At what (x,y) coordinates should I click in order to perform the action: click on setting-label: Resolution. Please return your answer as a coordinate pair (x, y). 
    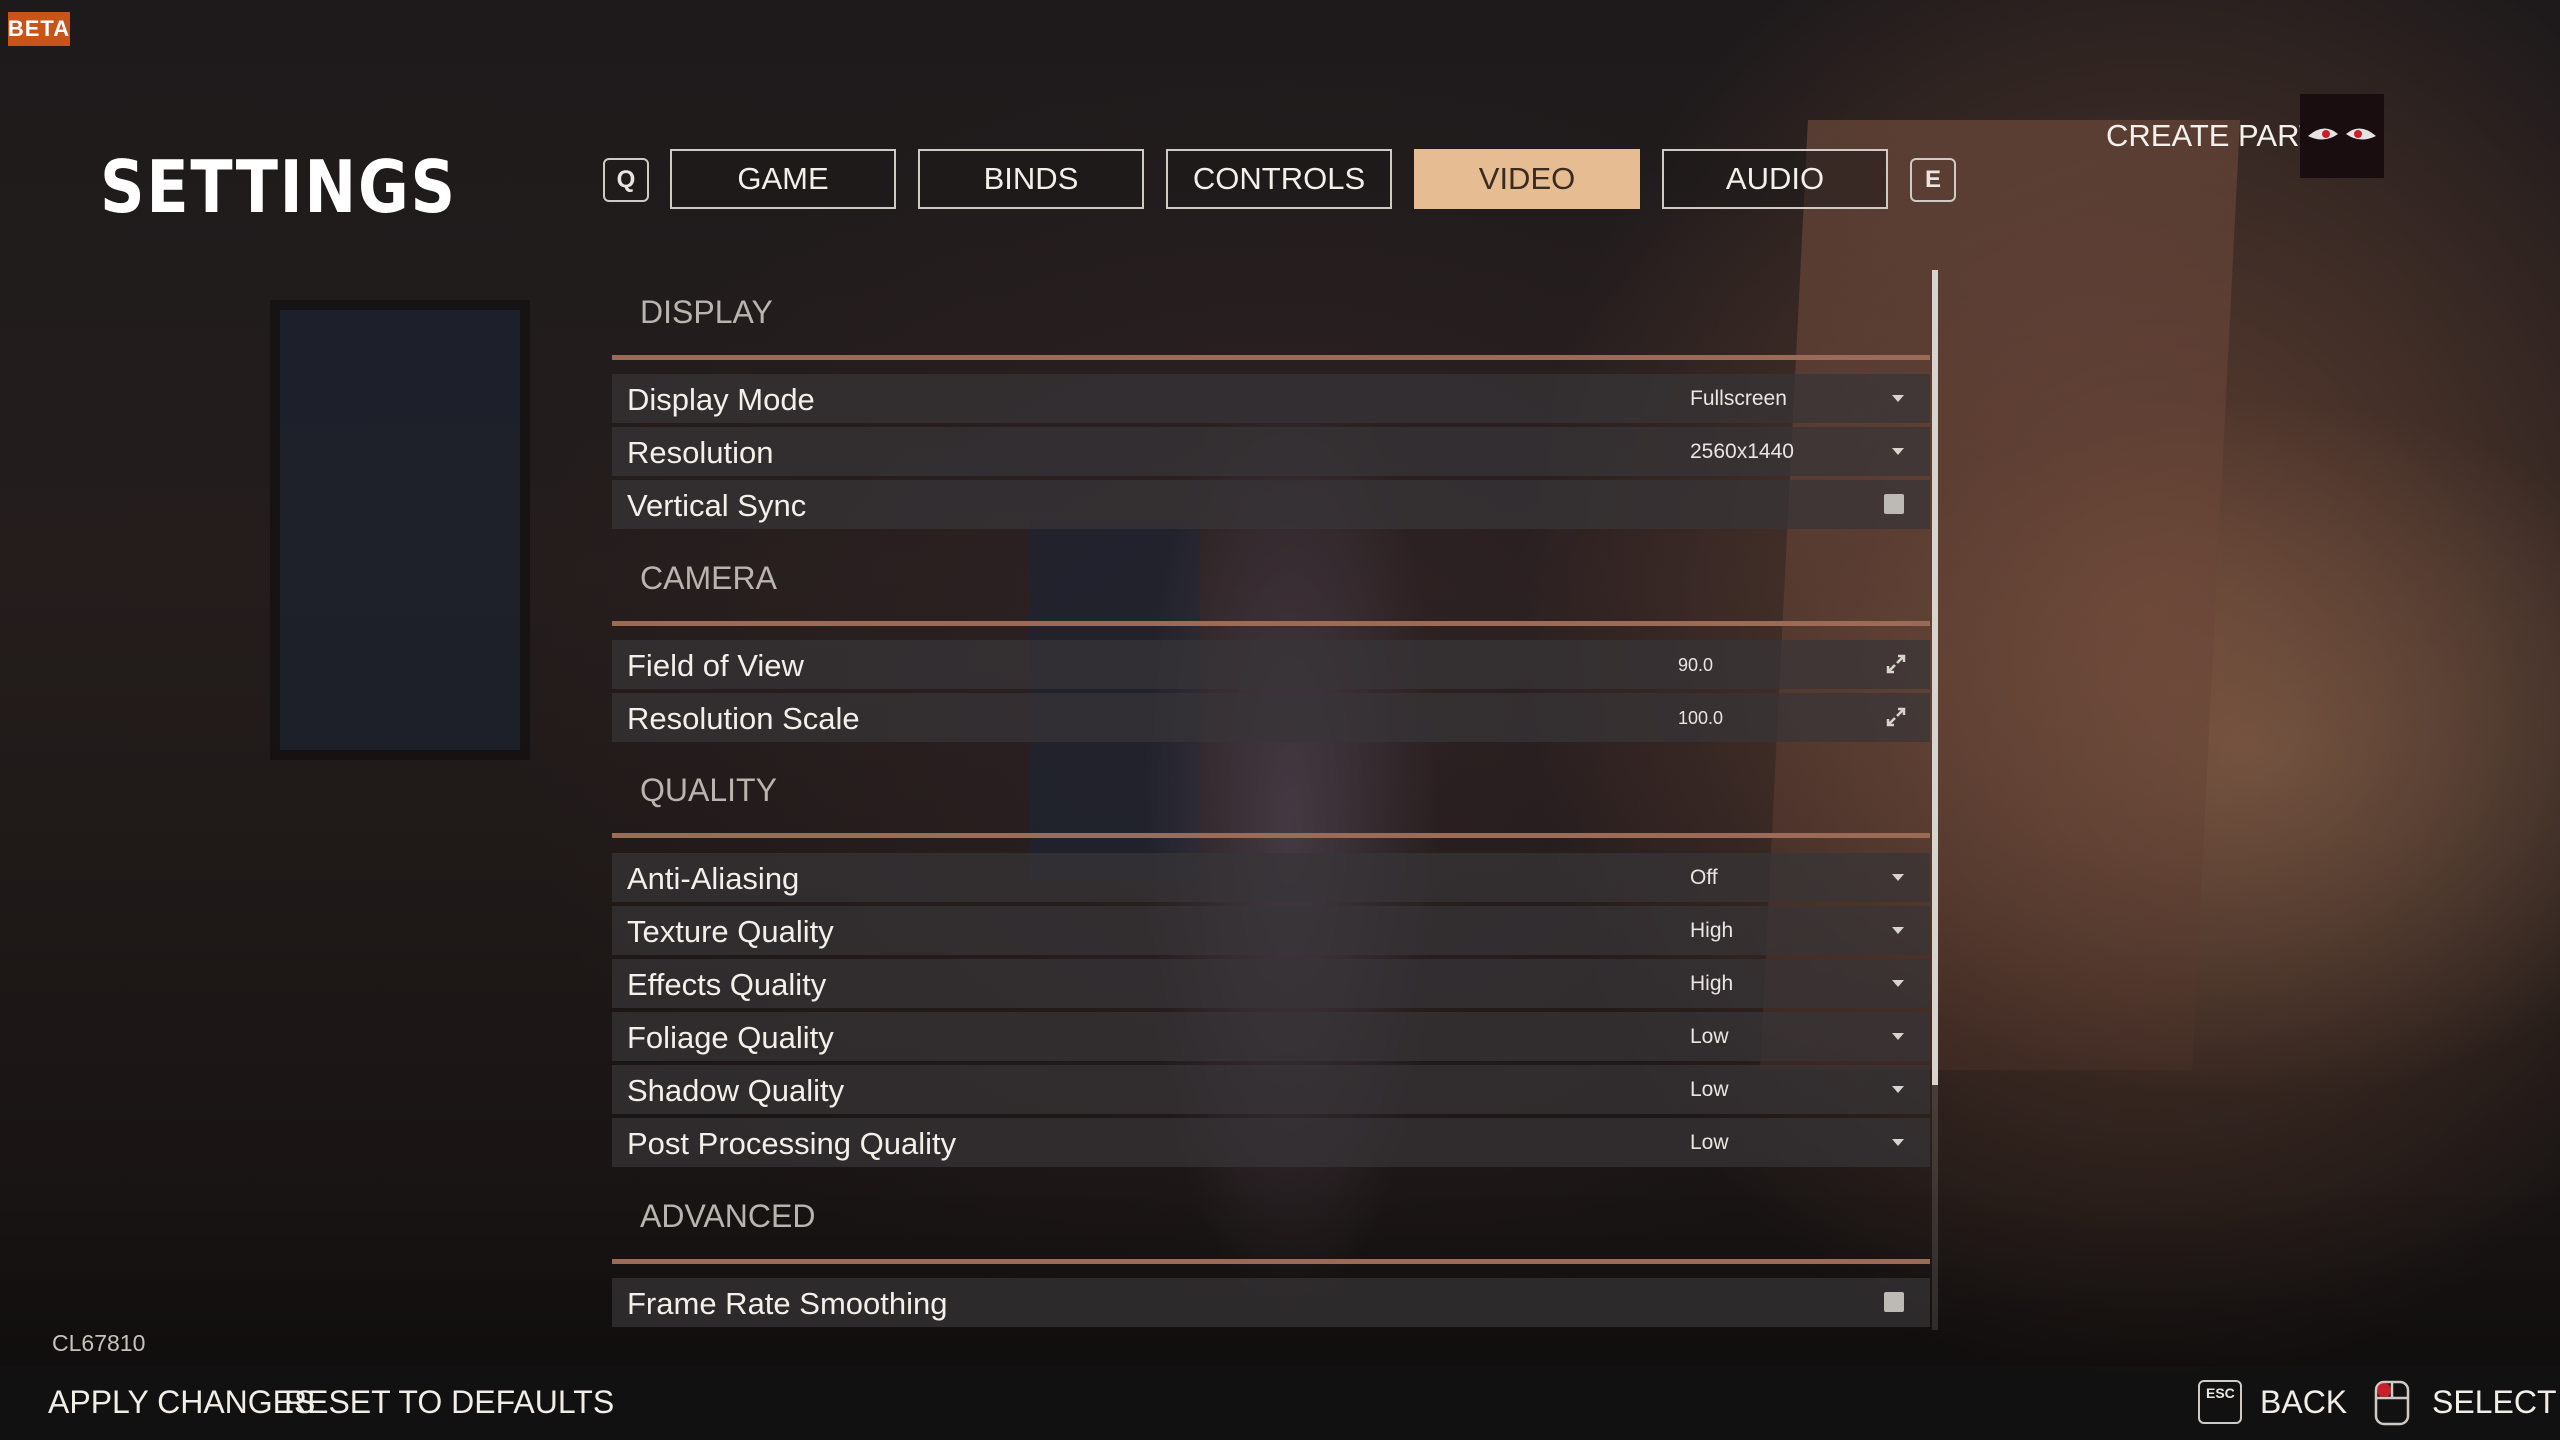
    Looking at the image, I should click on (700, 452).